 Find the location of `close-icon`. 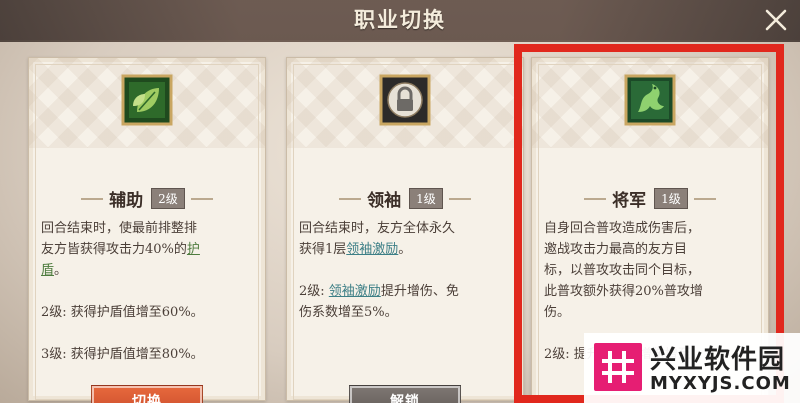

close-icon is located at coordinates (776, 20).